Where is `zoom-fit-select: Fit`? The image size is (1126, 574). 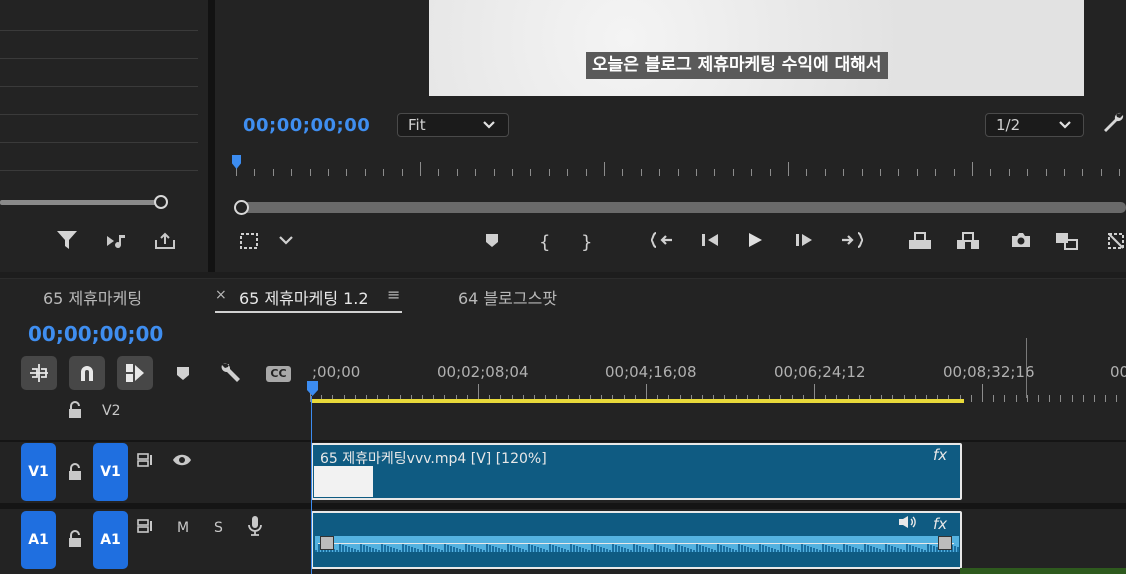 zoom-fit-select: Fit is located at coordinates (453, 125).